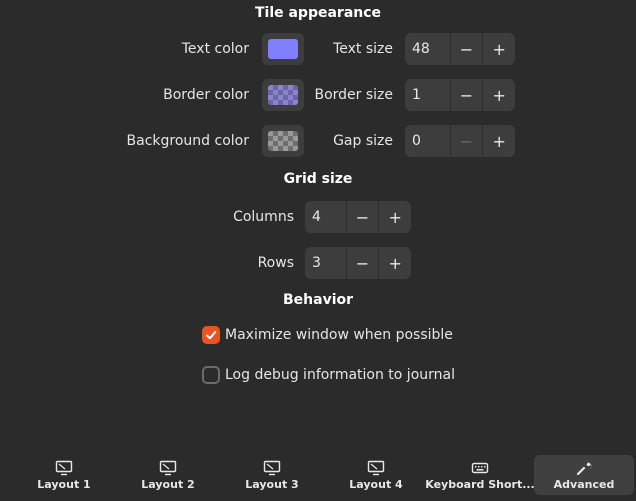  Describe the element at coordinates (206, 95) in the screenshot. I see `border-color-label: Border color` at that location.